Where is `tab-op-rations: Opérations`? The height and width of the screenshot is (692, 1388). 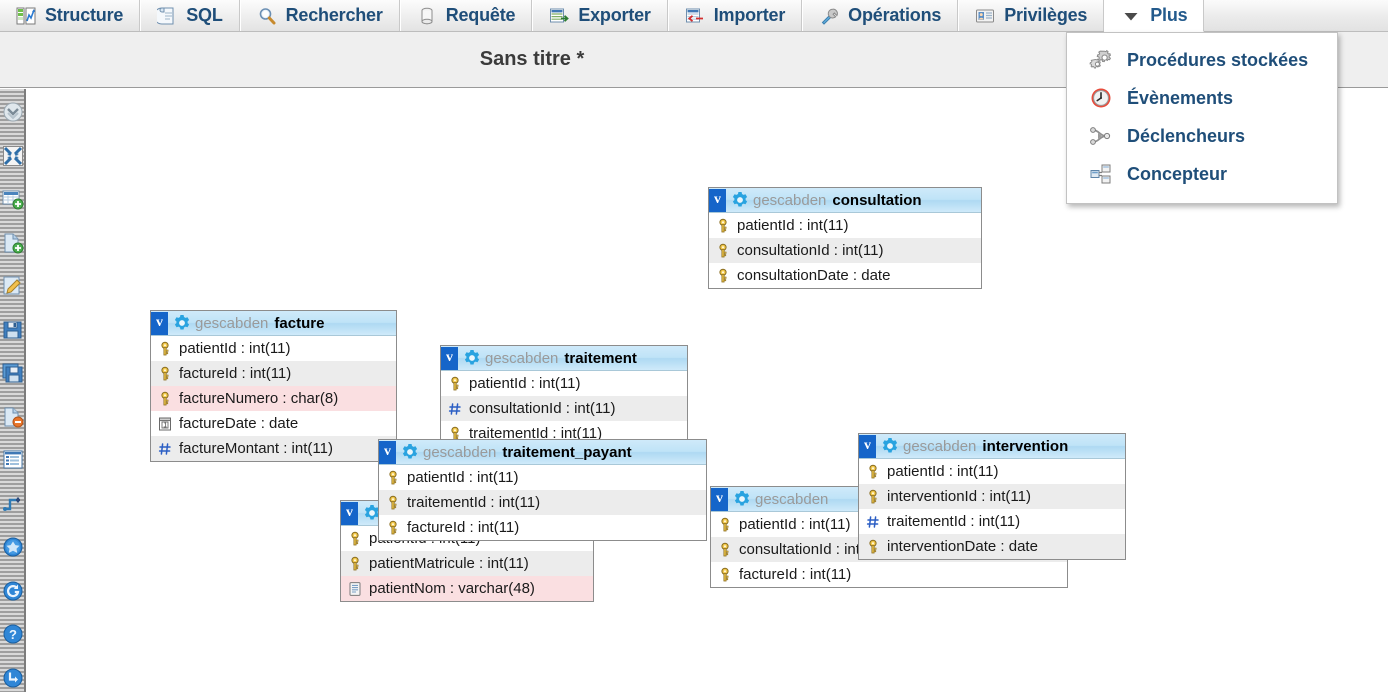 tab-op-rations: Opérations is located at coordinates (880, 15).